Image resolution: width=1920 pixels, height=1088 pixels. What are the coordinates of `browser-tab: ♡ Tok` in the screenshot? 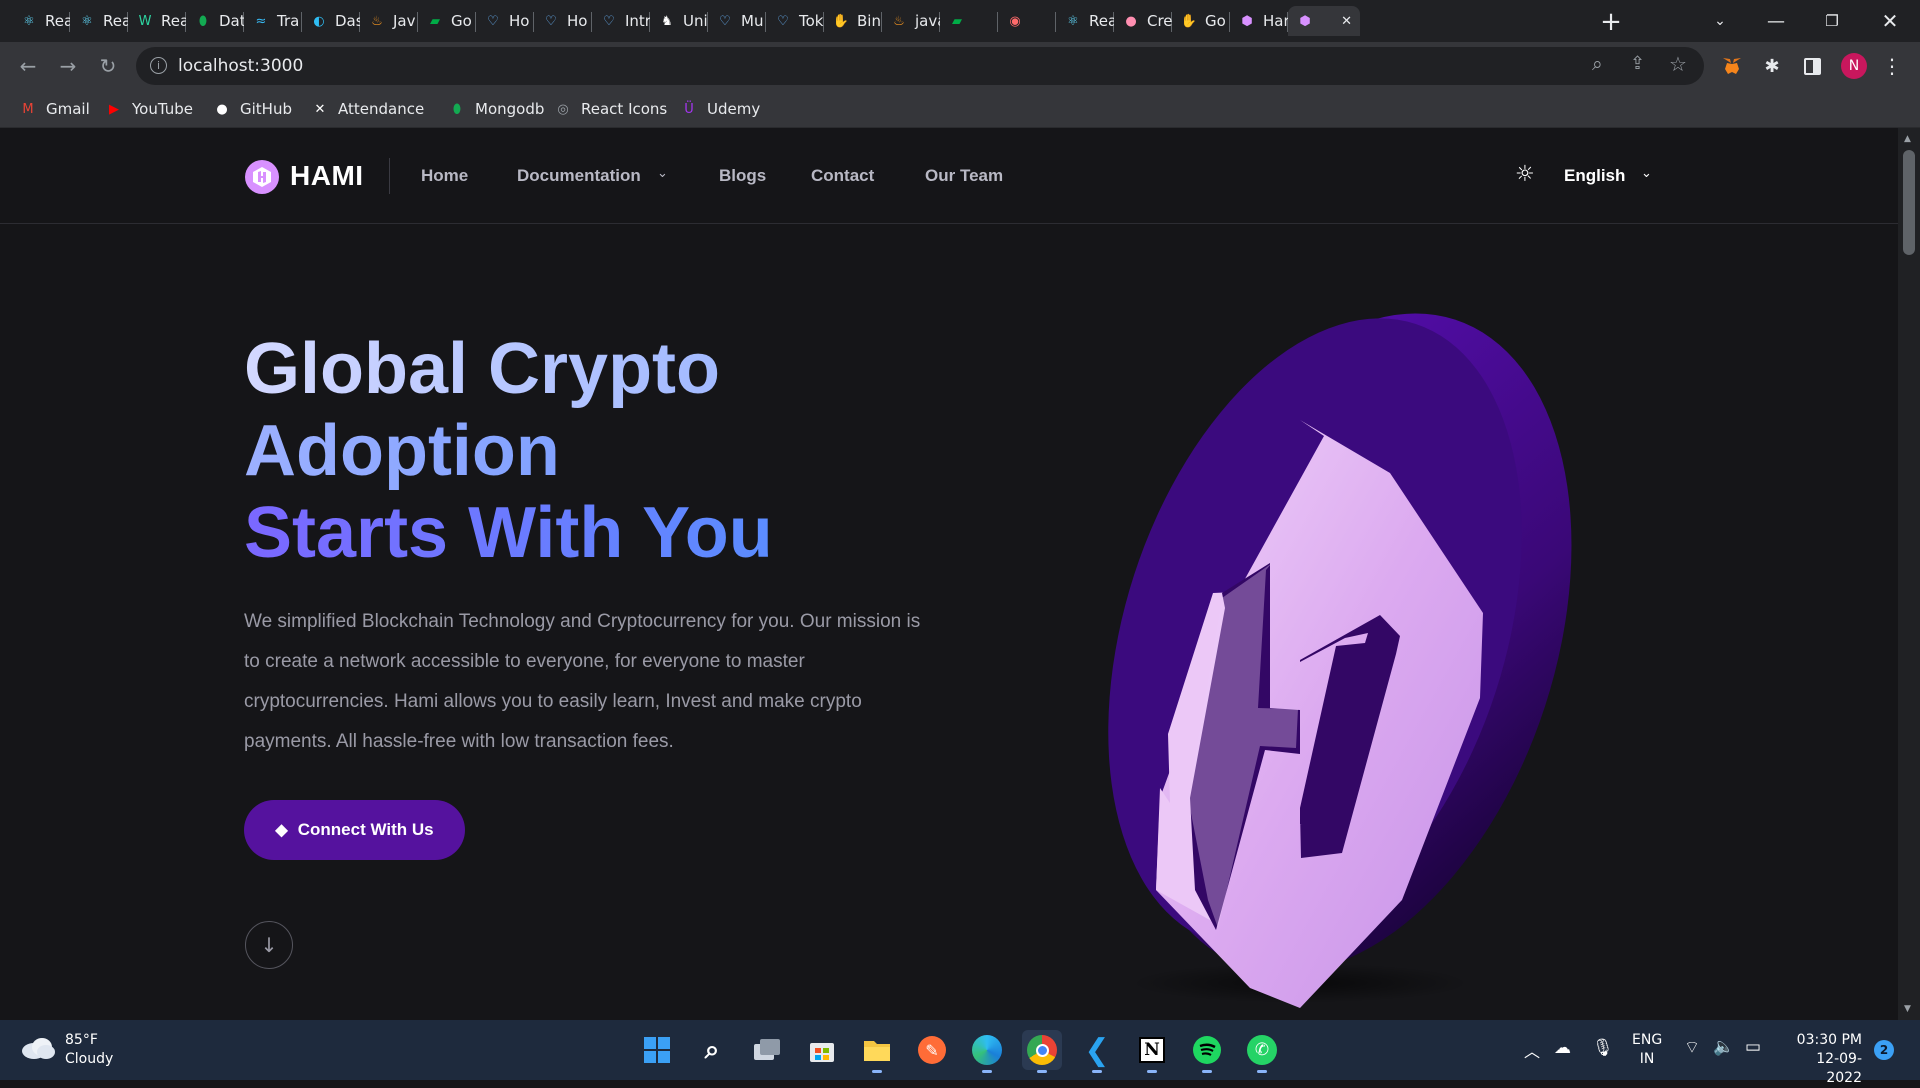 It's located at (795, 21).